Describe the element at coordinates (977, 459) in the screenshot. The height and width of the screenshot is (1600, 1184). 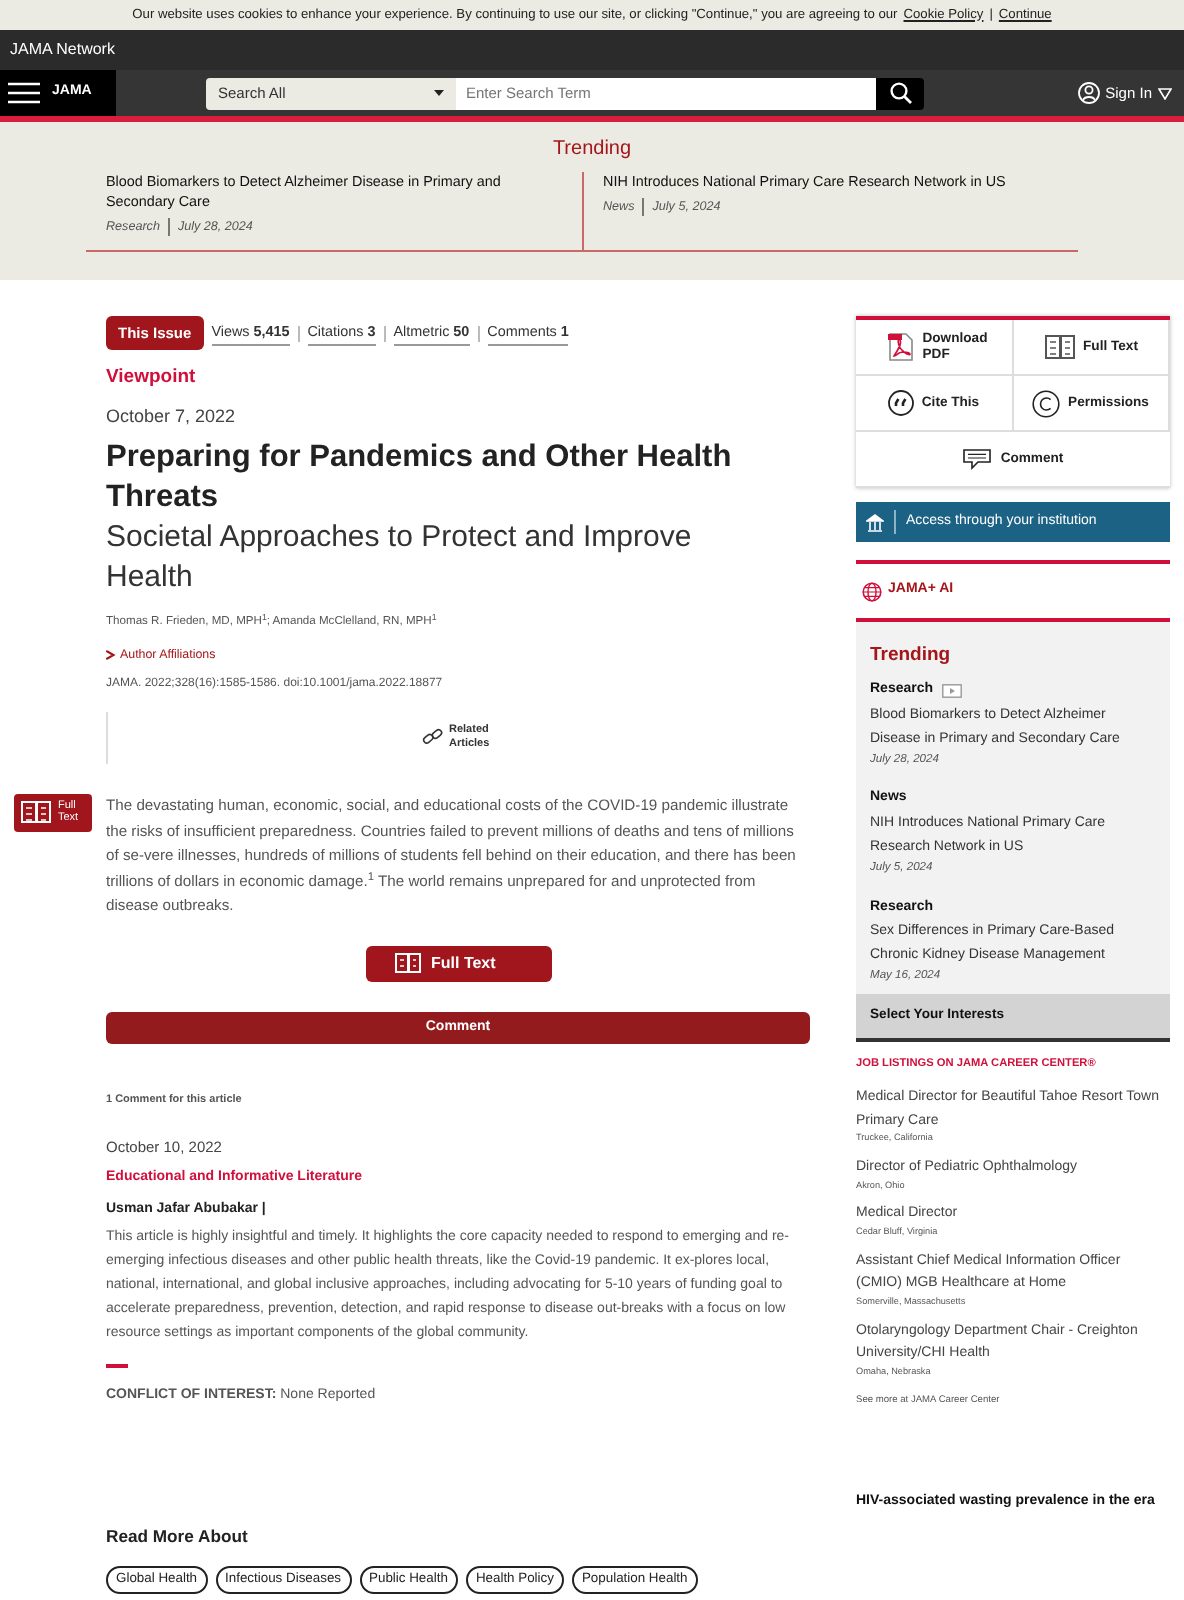
I see `comment-icon` at that location.